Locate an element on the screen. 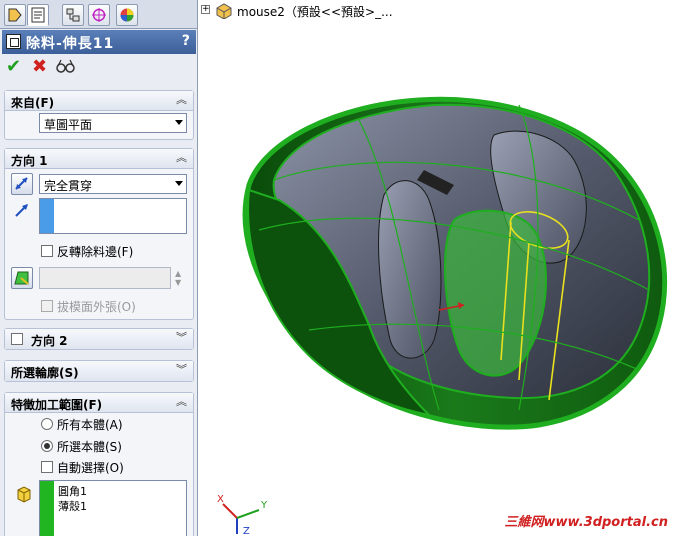 The height and width of the screenshot is (536, 686). ok-button: ✔ is located at coordinates (13, 67).